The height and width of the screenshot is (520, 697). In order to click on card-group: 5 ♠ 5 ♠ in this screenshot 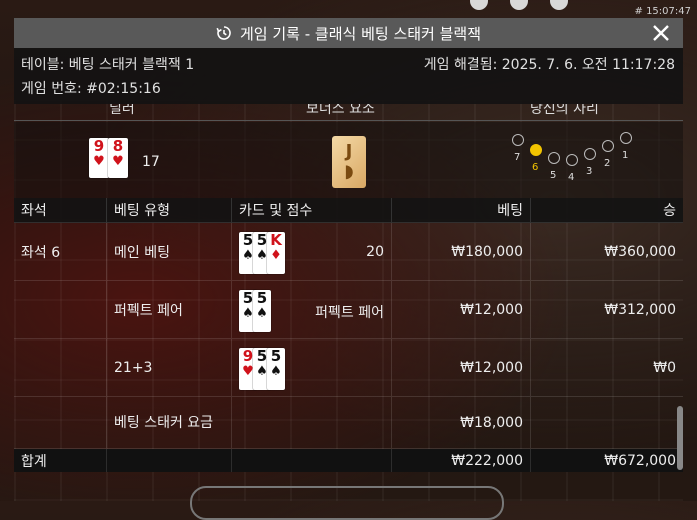, I will do `click(268, 310)`.